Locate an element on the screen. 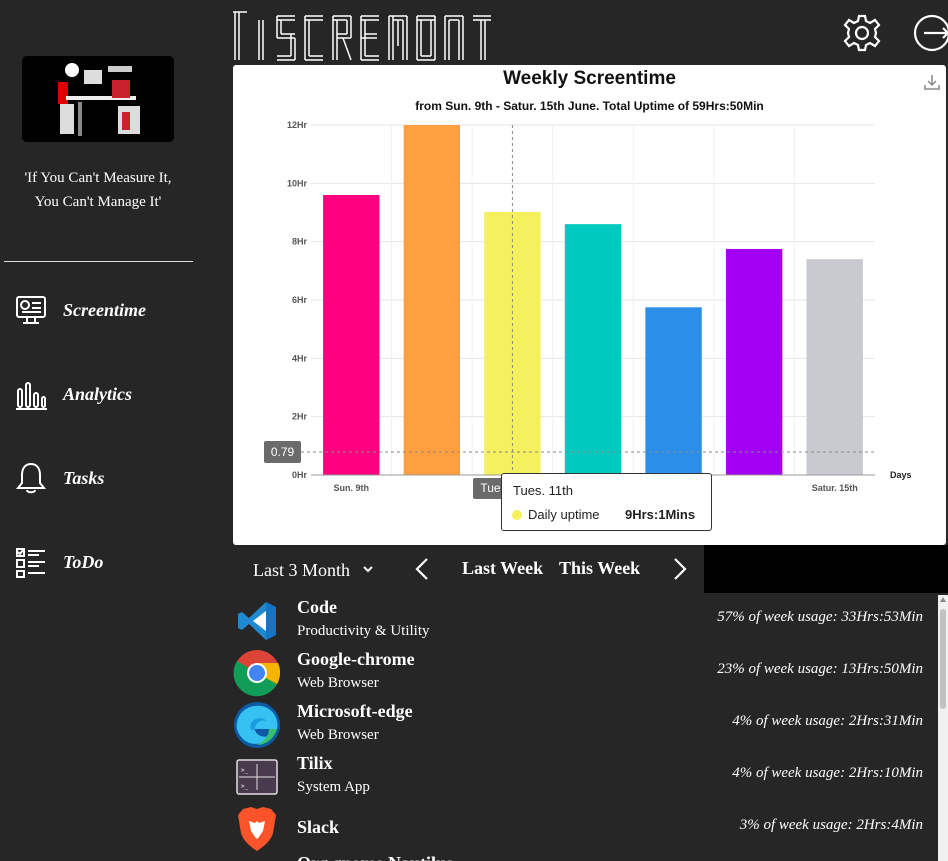  scroll-up-arrow-icon is located at coordinates (943, 599).